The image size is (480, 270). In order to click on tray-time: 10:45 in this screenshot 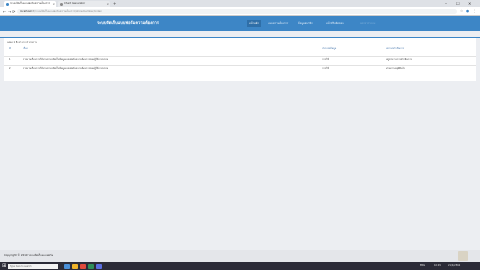, I will do `click(437, 266)`.